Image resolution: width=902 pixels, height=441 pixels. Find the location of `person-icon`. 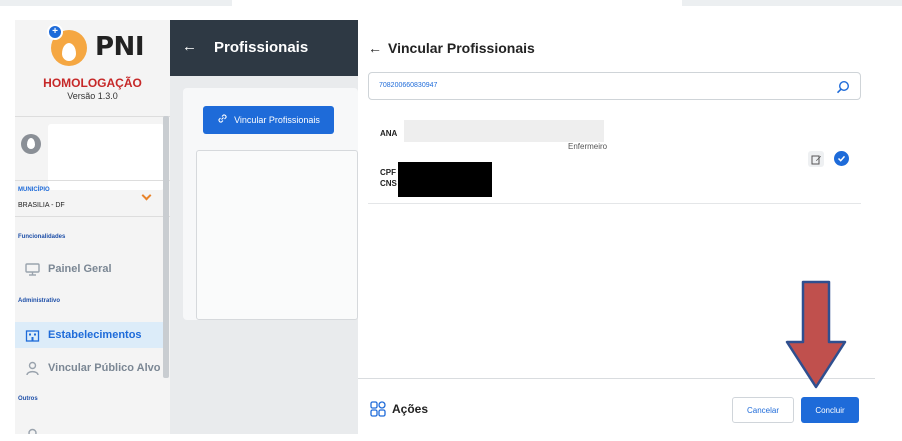

person-icon is located at coordinates (32, 368).